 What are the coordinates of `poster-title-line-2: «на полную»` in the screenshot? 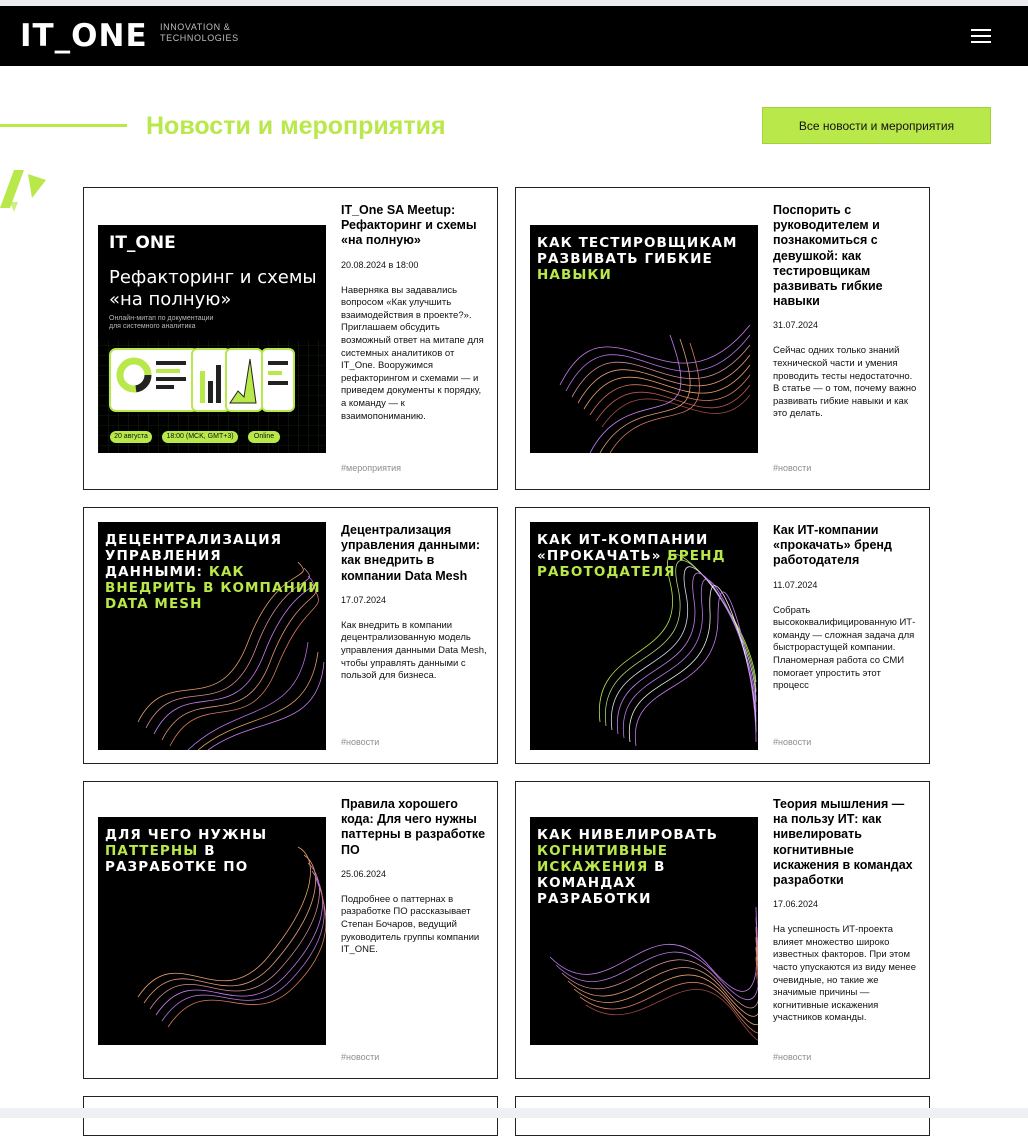 It's located at (170, 299).